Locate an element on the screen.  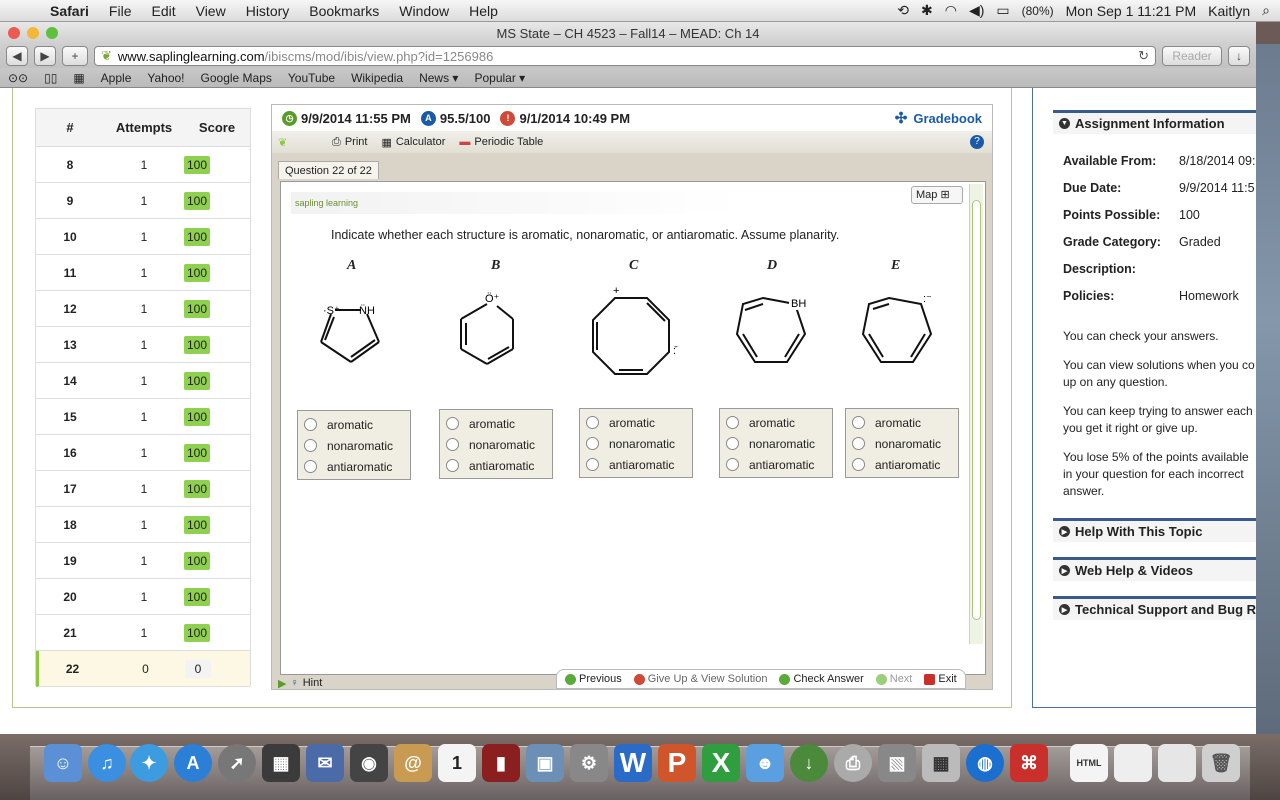
word-icon: W is located at coordinates (633, 763).